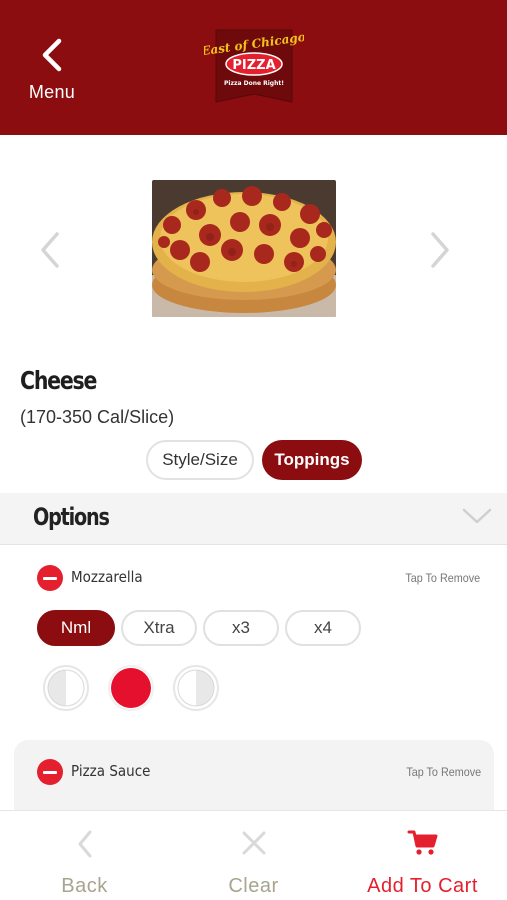  Describe the element at coordinates (111, 771) in the screenshot. I see `topping-name: Pizza Sauce` at that location.